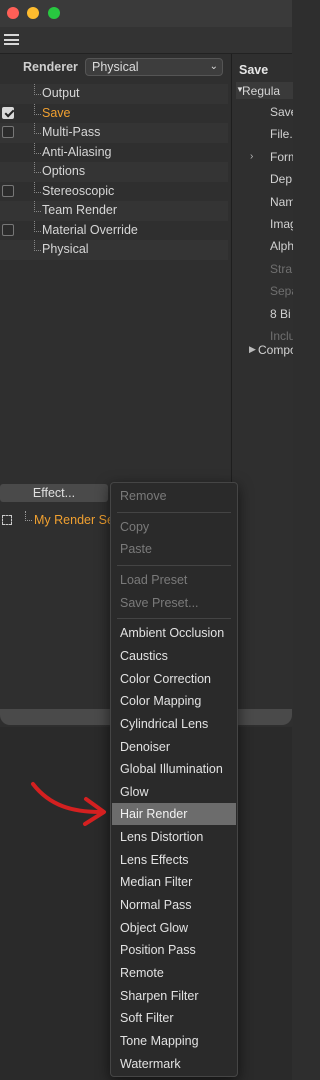 The image size is (320, 1080). I want to click on setting-label: Stra, so click(281, 268).